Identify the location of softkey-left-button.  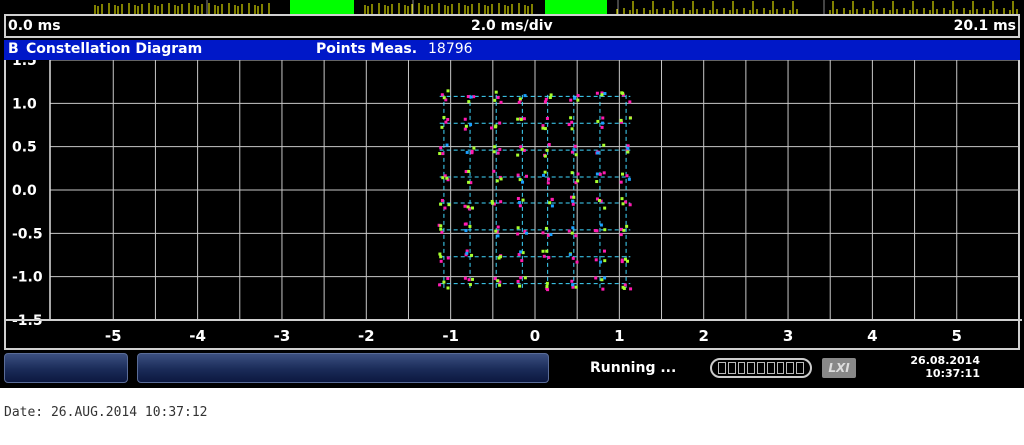
(66, 368).